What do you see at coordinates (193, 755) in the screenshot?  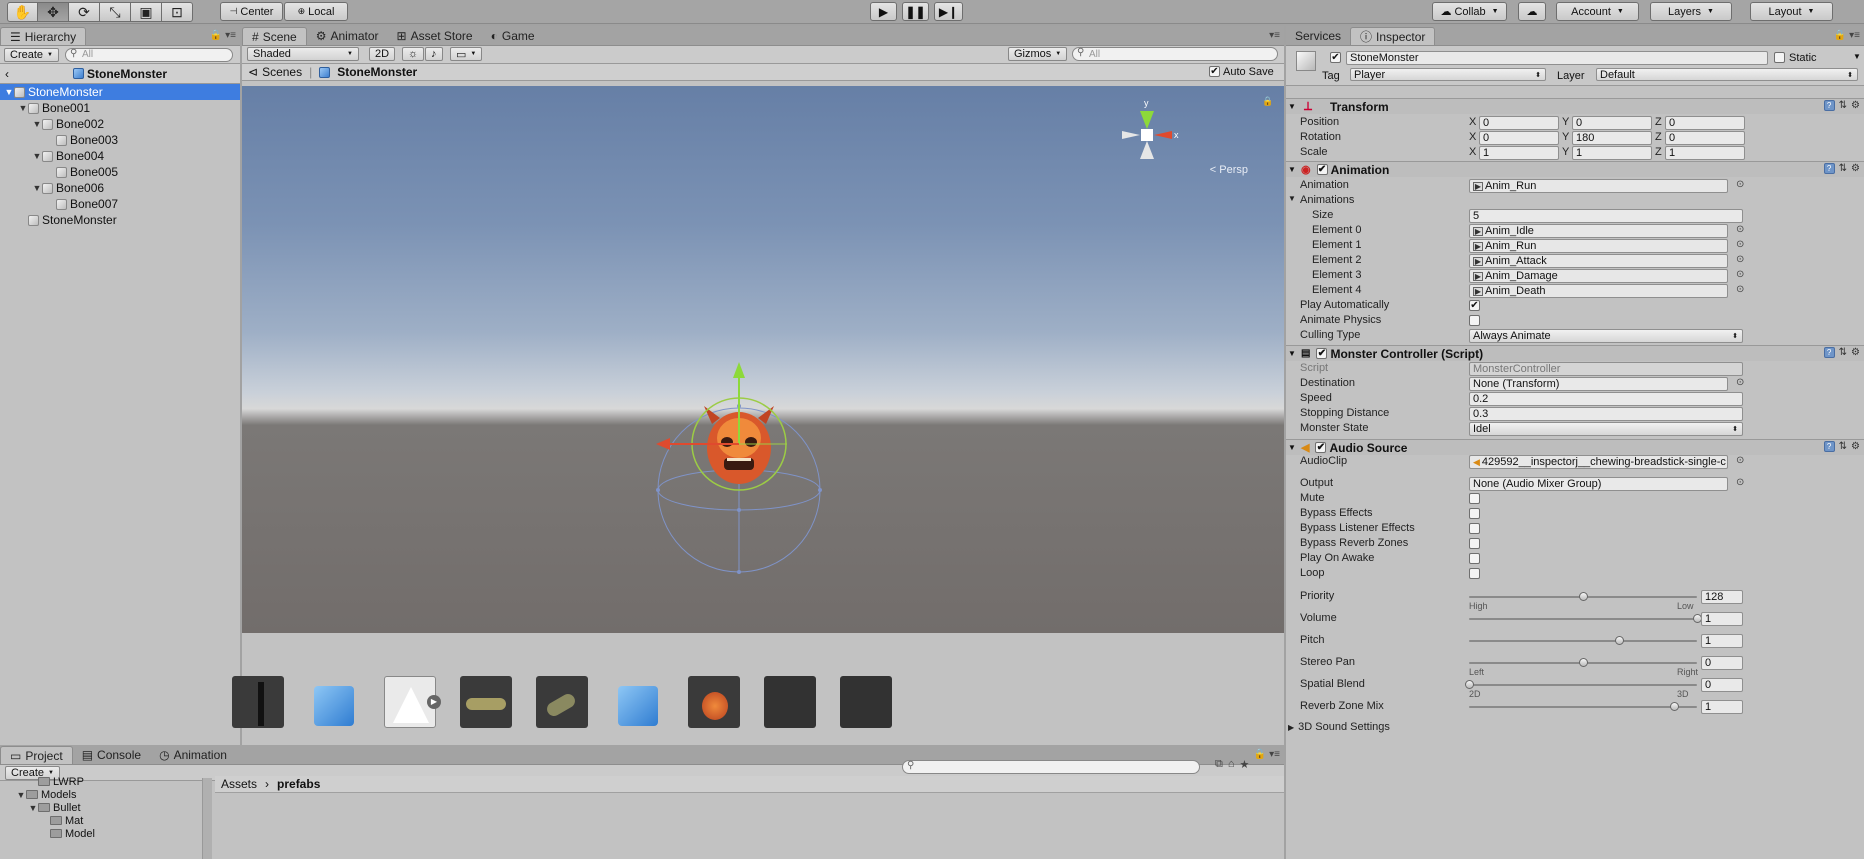 I see `tab-animation: ◷ Animation` at bounding box center [193, 755].